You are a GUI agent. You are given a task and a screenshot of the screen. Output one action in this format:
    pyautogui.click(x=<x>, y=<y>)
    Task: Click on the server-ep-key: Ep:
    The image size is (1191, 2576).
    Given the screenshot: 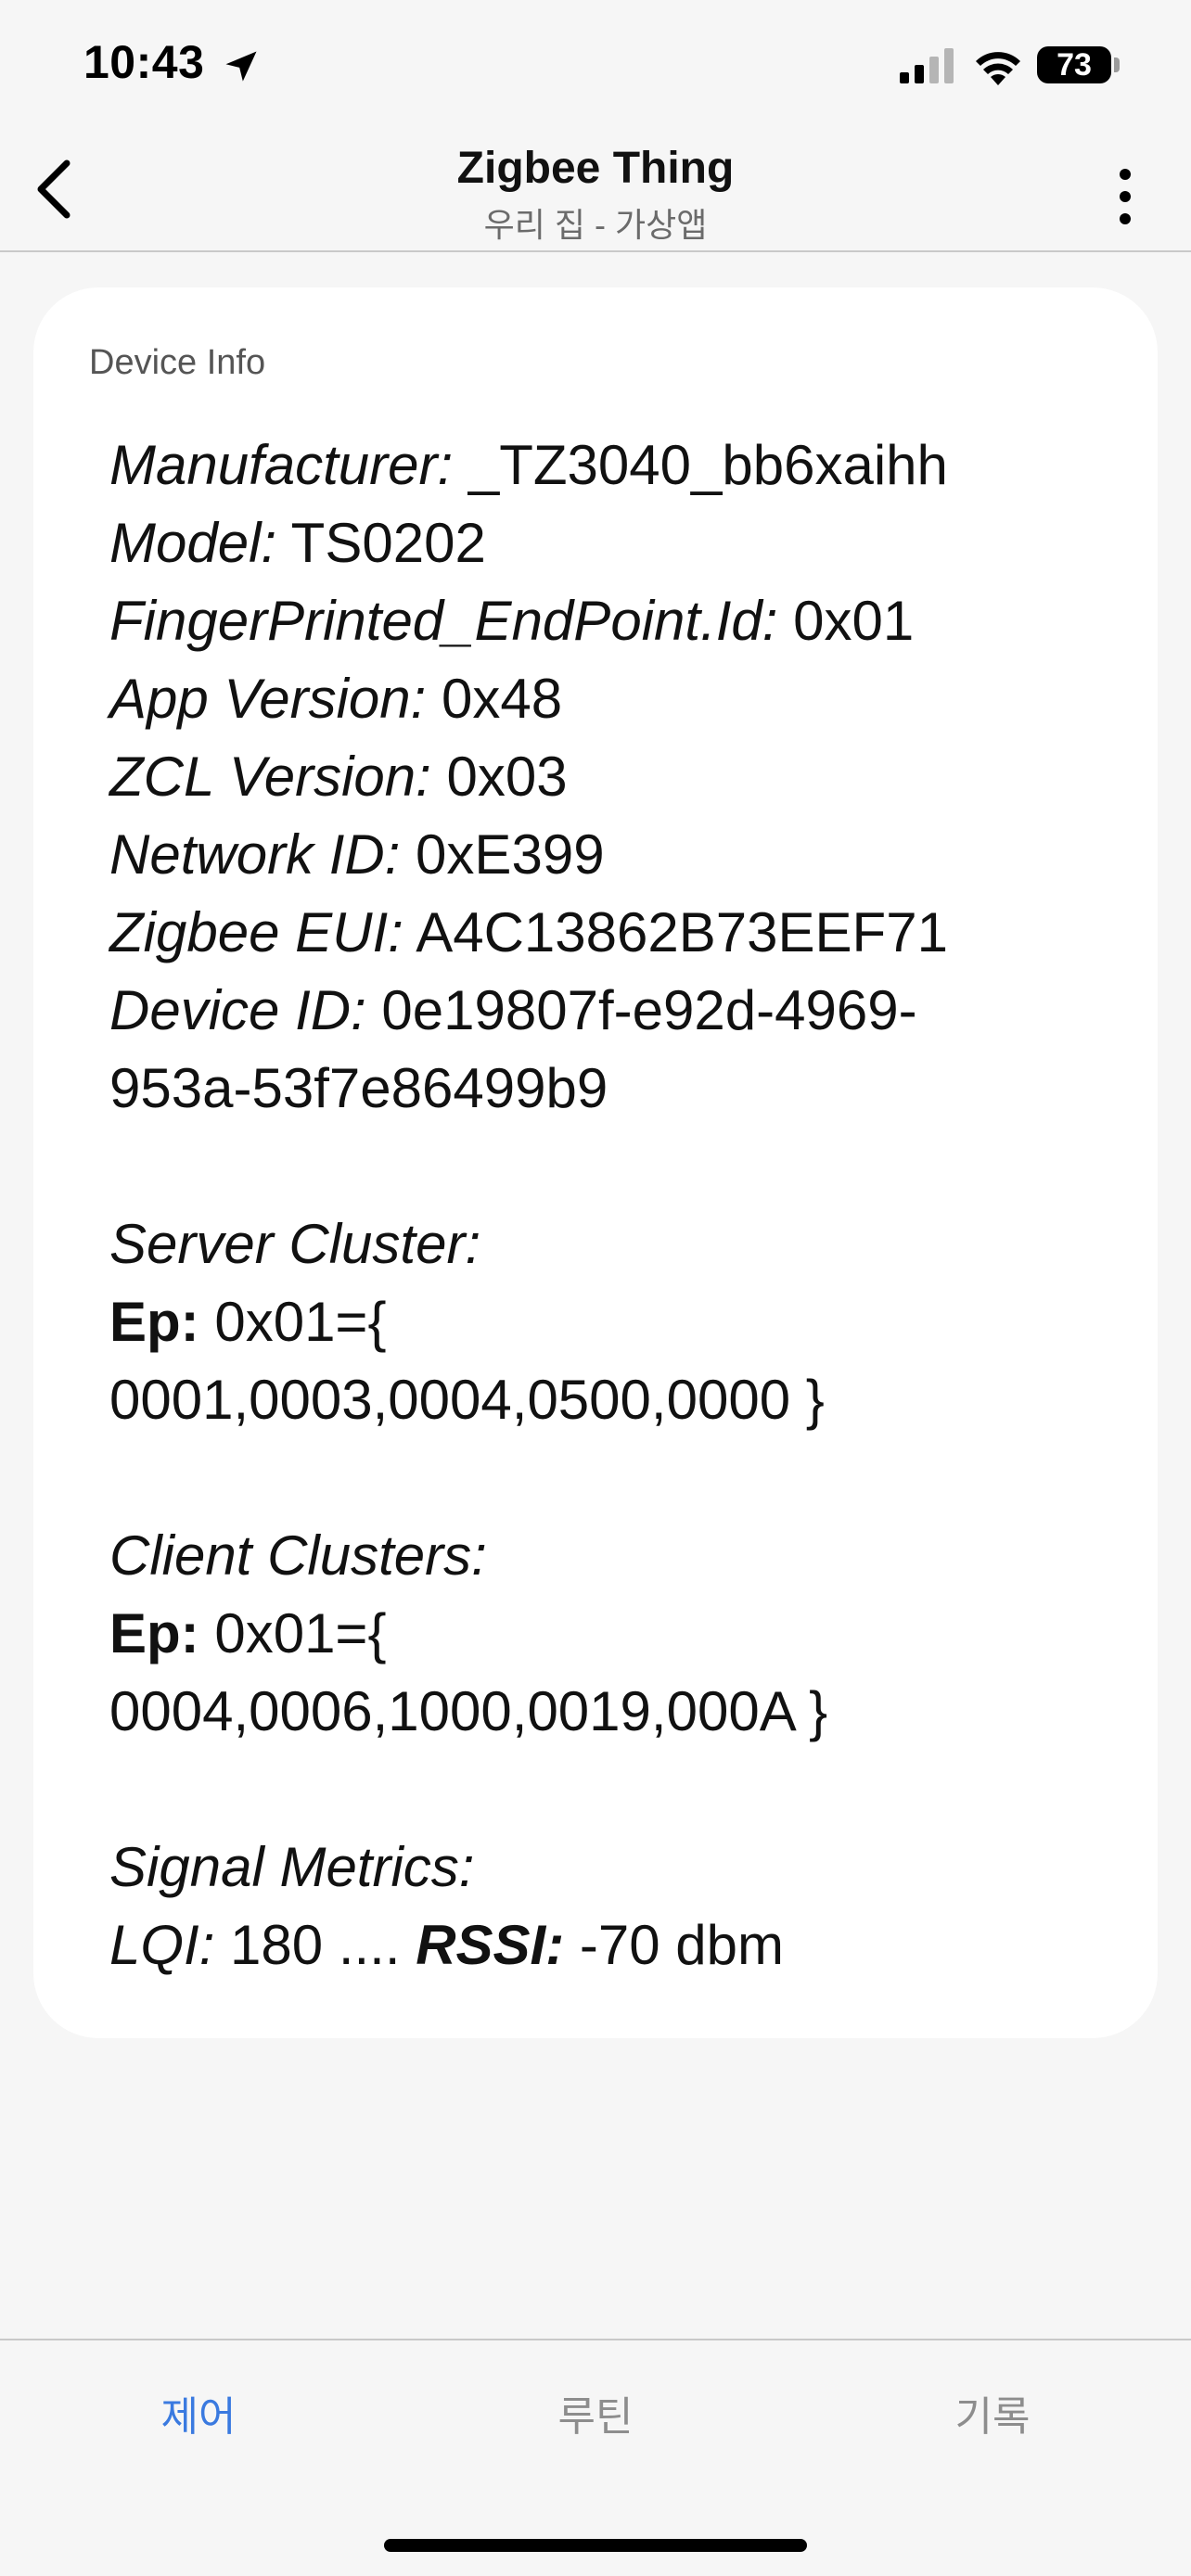 What is the action you would take?
    pyautogui.click(x=154, y=1322)
    